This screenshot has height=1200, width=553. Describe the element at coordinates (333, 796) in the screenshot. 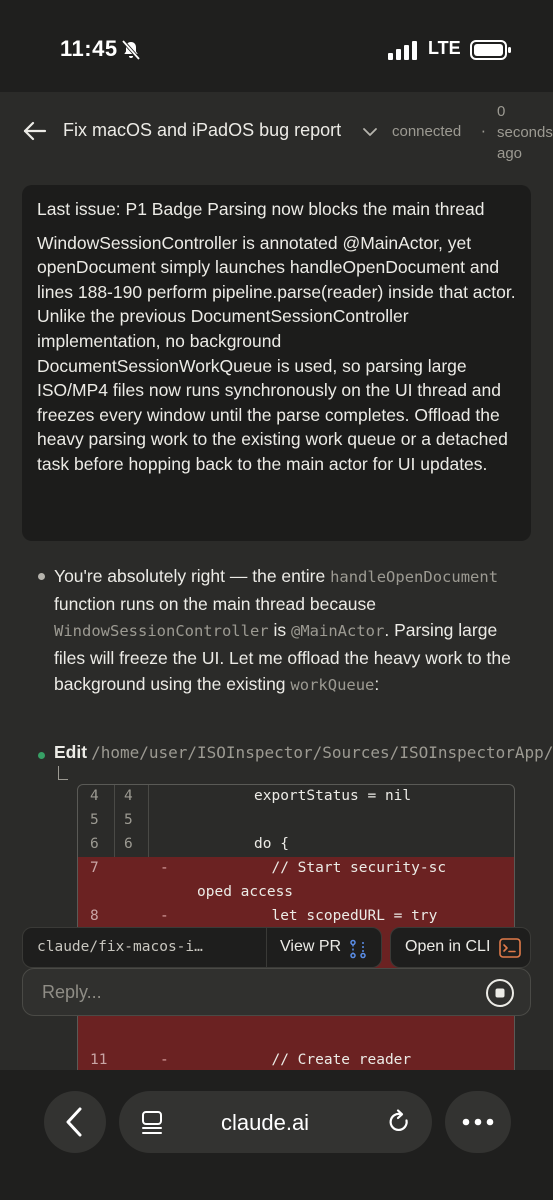

I see `diff-code: exportStatus = nil` at that location.